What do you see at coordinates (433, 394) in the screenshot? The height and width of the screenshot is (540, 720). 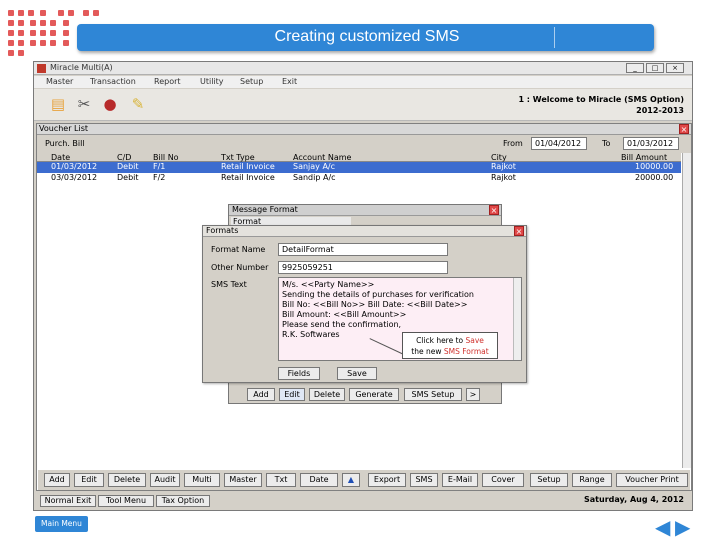 I see `sms-setup-button: SMS Setup` at bounding box center [433, 394].